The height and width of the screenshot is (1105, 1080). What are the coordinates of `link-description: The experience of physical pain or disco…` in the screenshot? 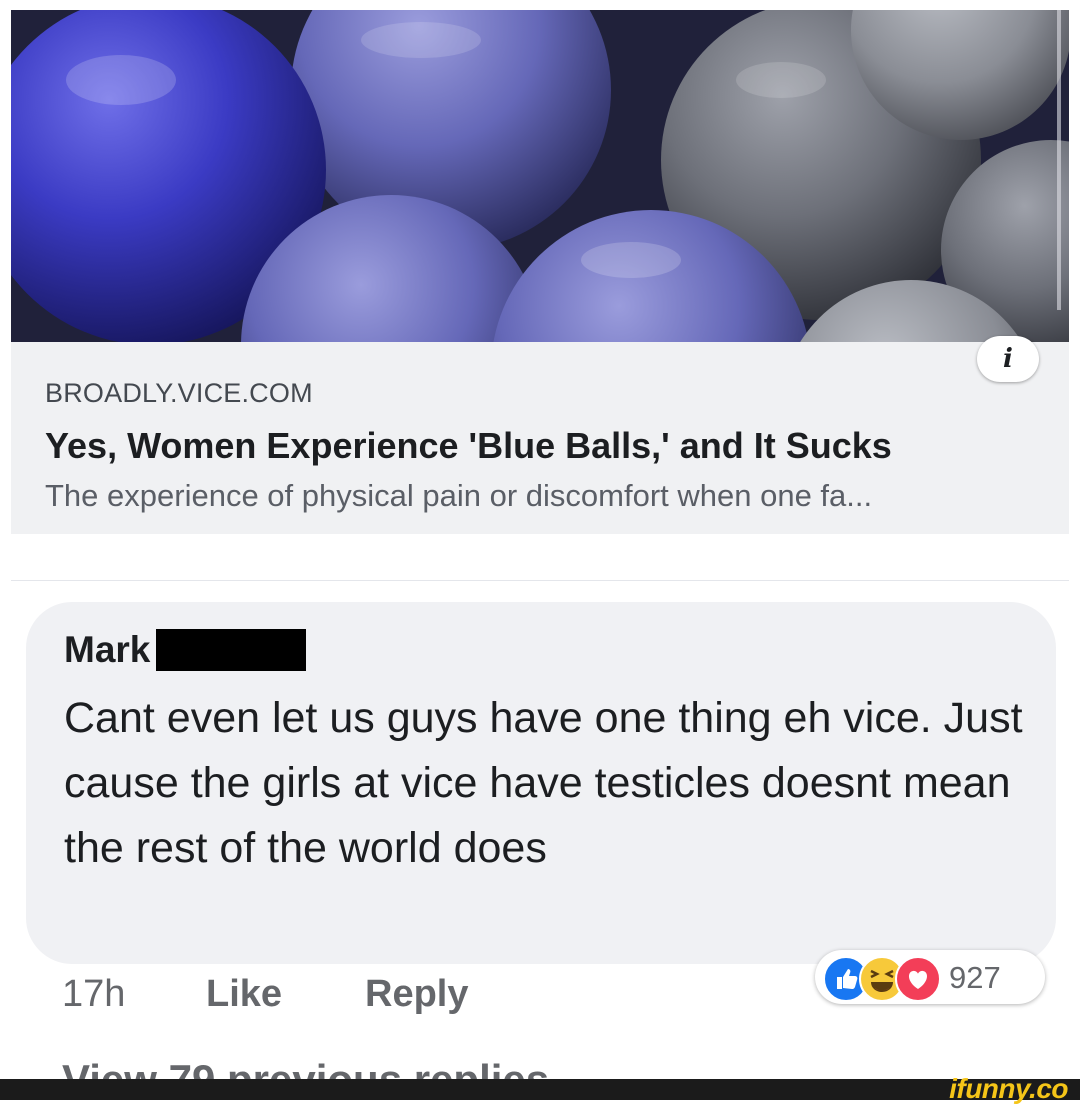 It's located at (459, 495).